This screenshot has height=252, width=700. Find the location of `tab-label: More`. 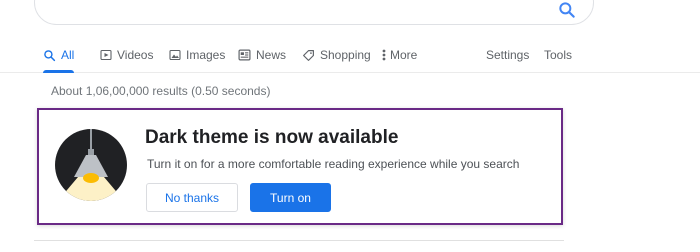

tab-label: More is located at coordinates (404, 55).